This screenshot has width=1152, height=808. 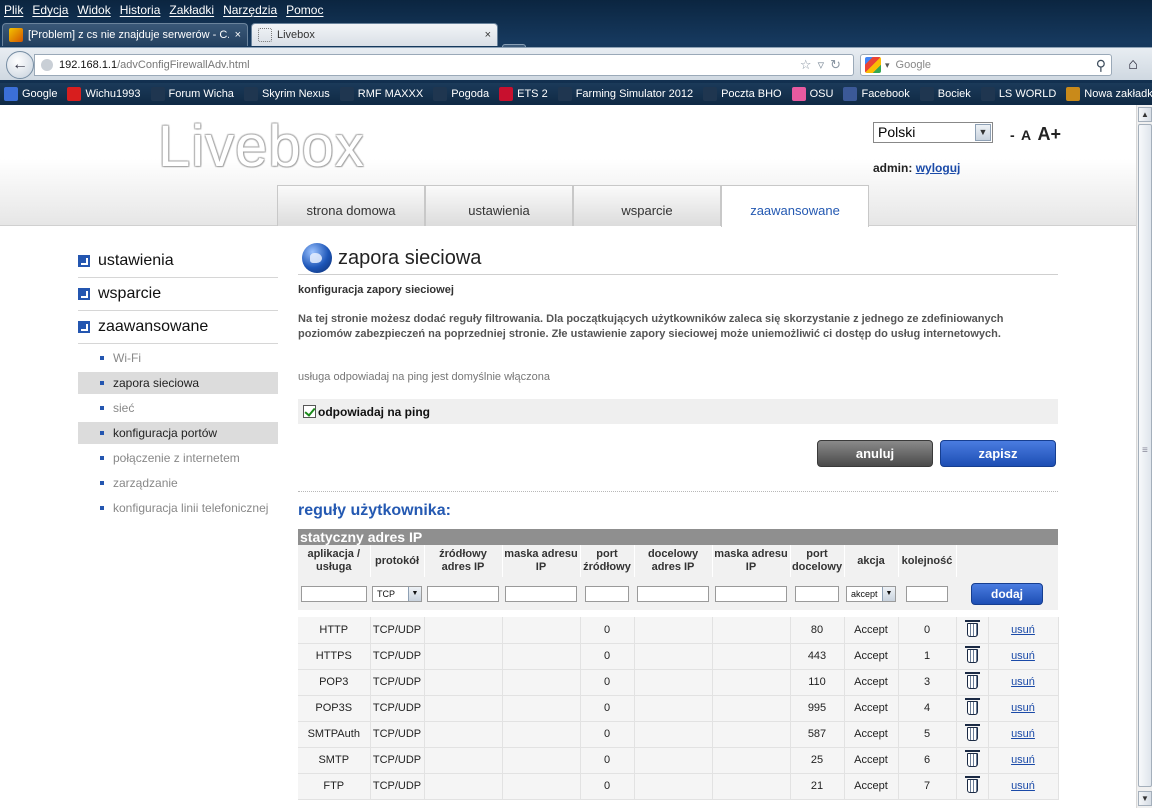 I want to click on bookmark-item: Pogoda, so click(x=461, y=93).